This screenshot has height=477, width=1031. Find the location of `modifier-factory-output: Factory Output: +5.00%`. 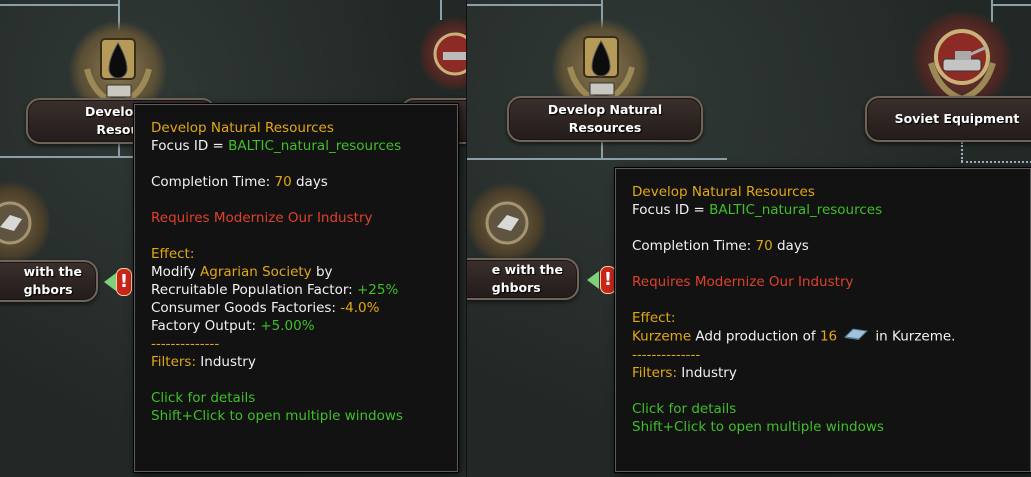

modifier-factory-output: Factory Output: +5.00% is located at coordinates (296, 326).